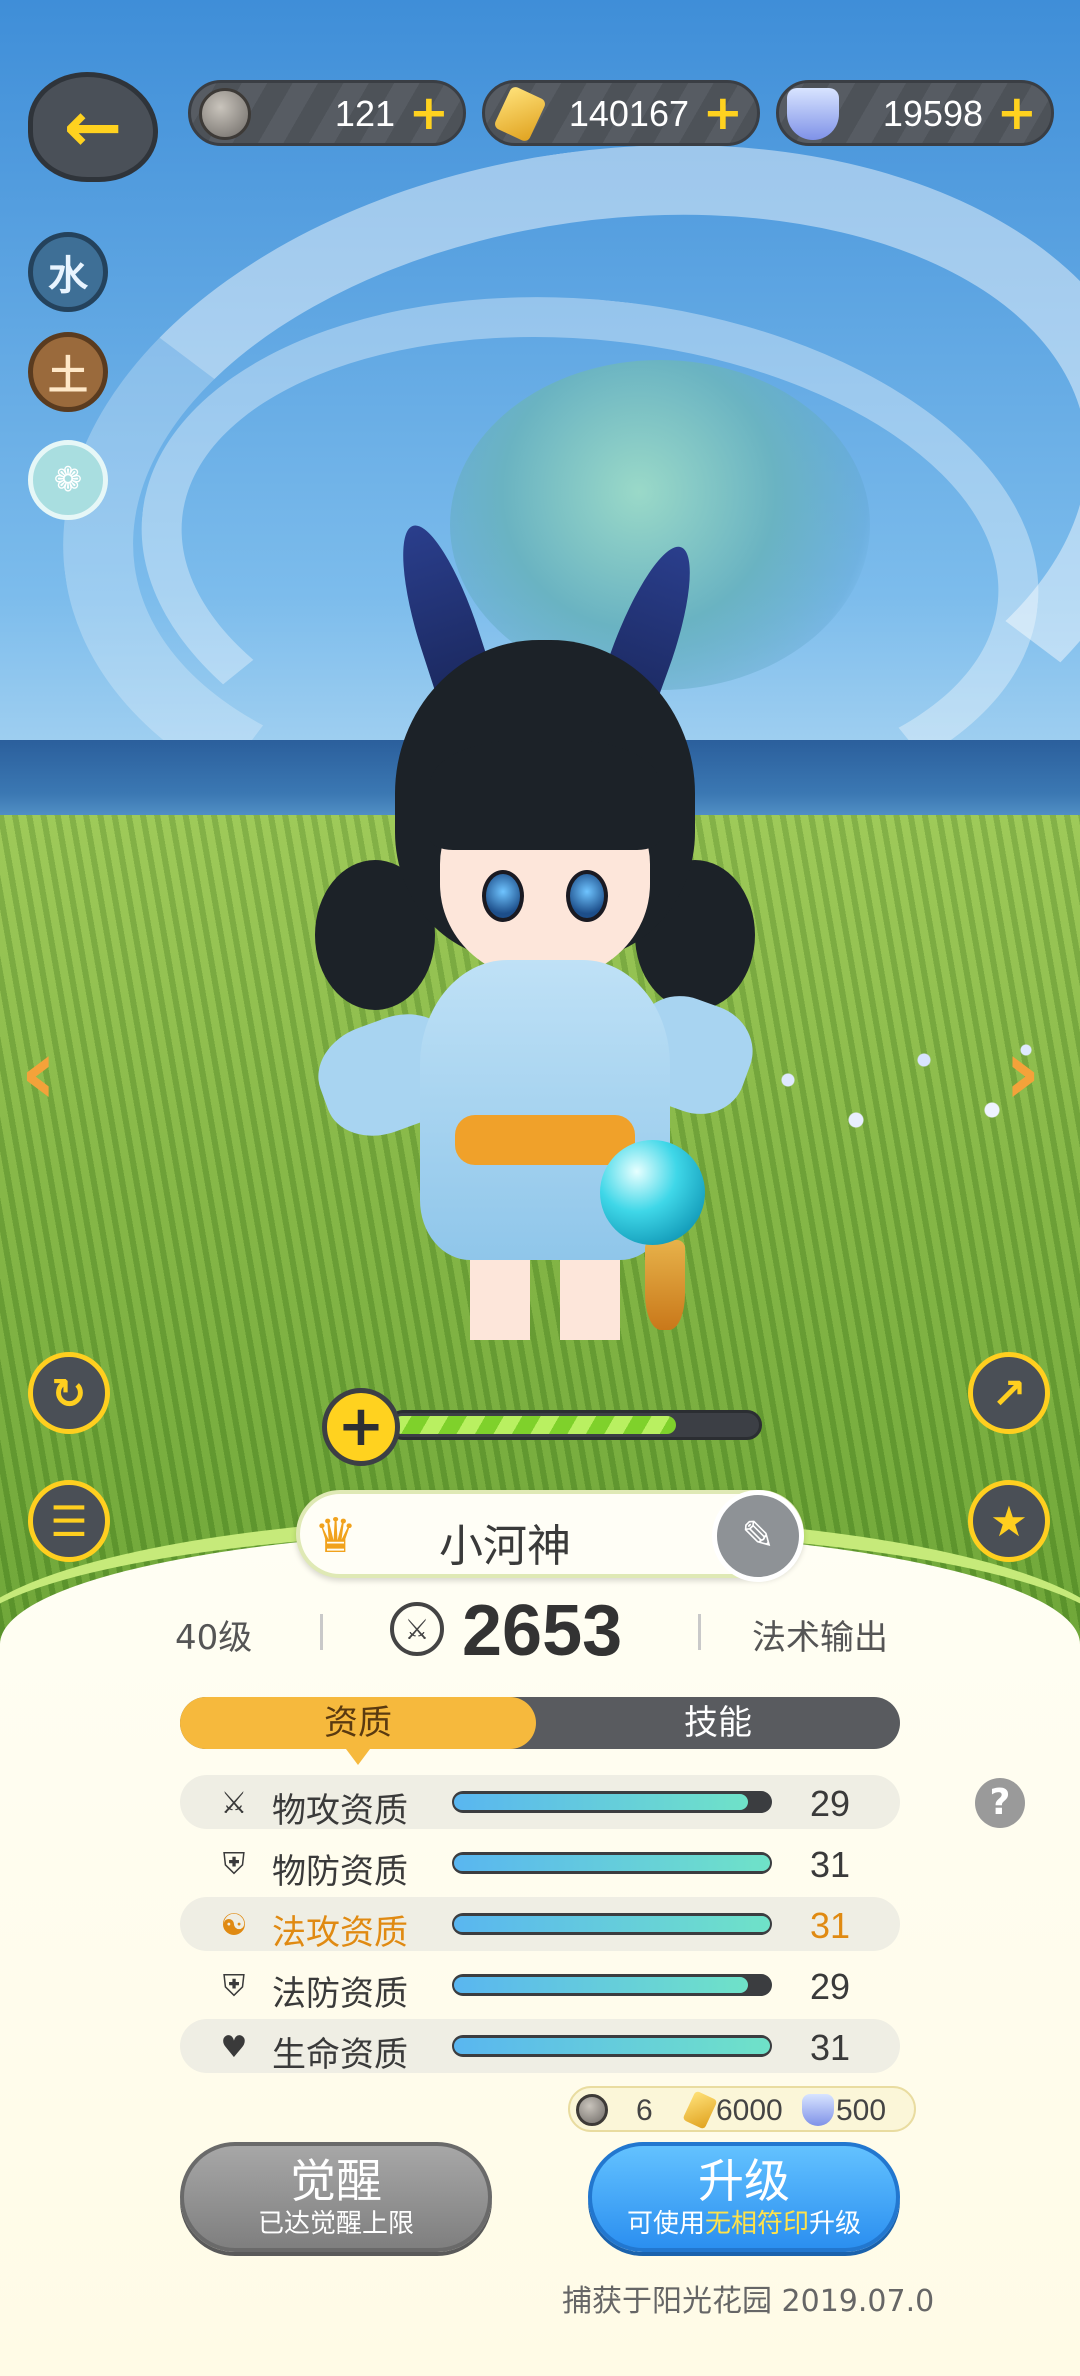 Image resolution: width=1080 pixels, height=2376 pixels. I want to click on upgrade-cost: 6 6000 500, so click(742, 2109).